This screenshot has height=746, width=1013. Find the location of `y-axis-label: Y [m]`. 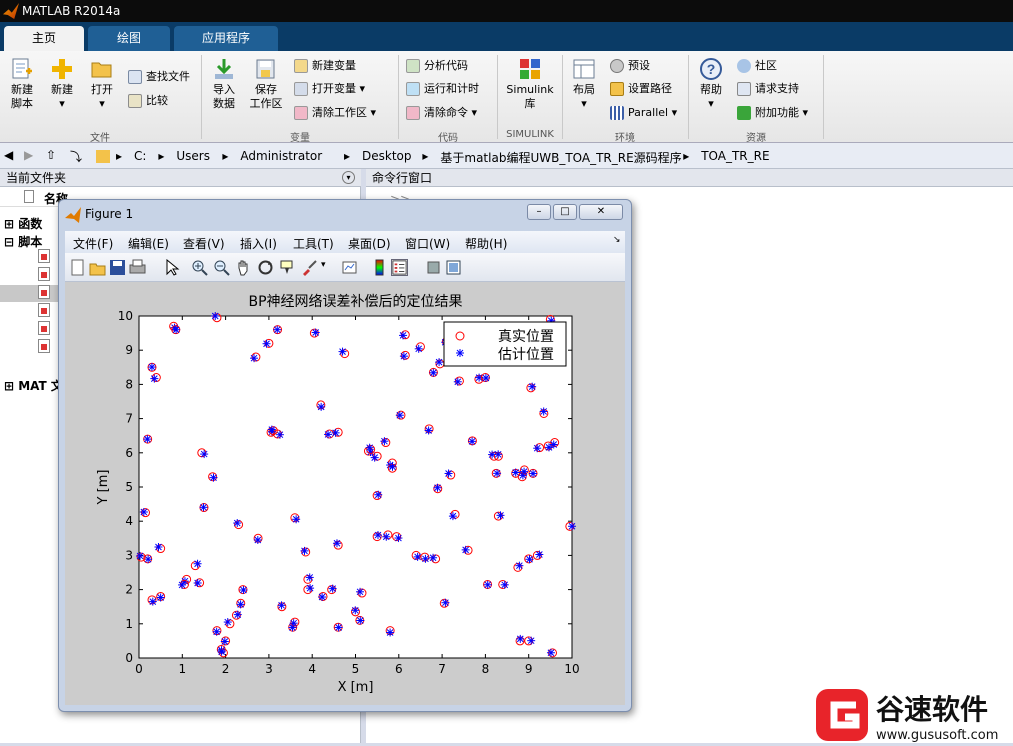

y-axis-label: Y [m] is located at coordinates (103, 488).